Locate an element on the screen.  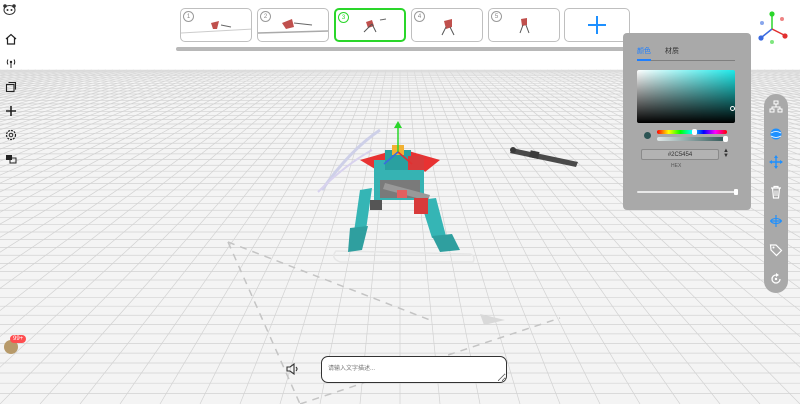
opacity-handle is located at coordinates (736, 192).